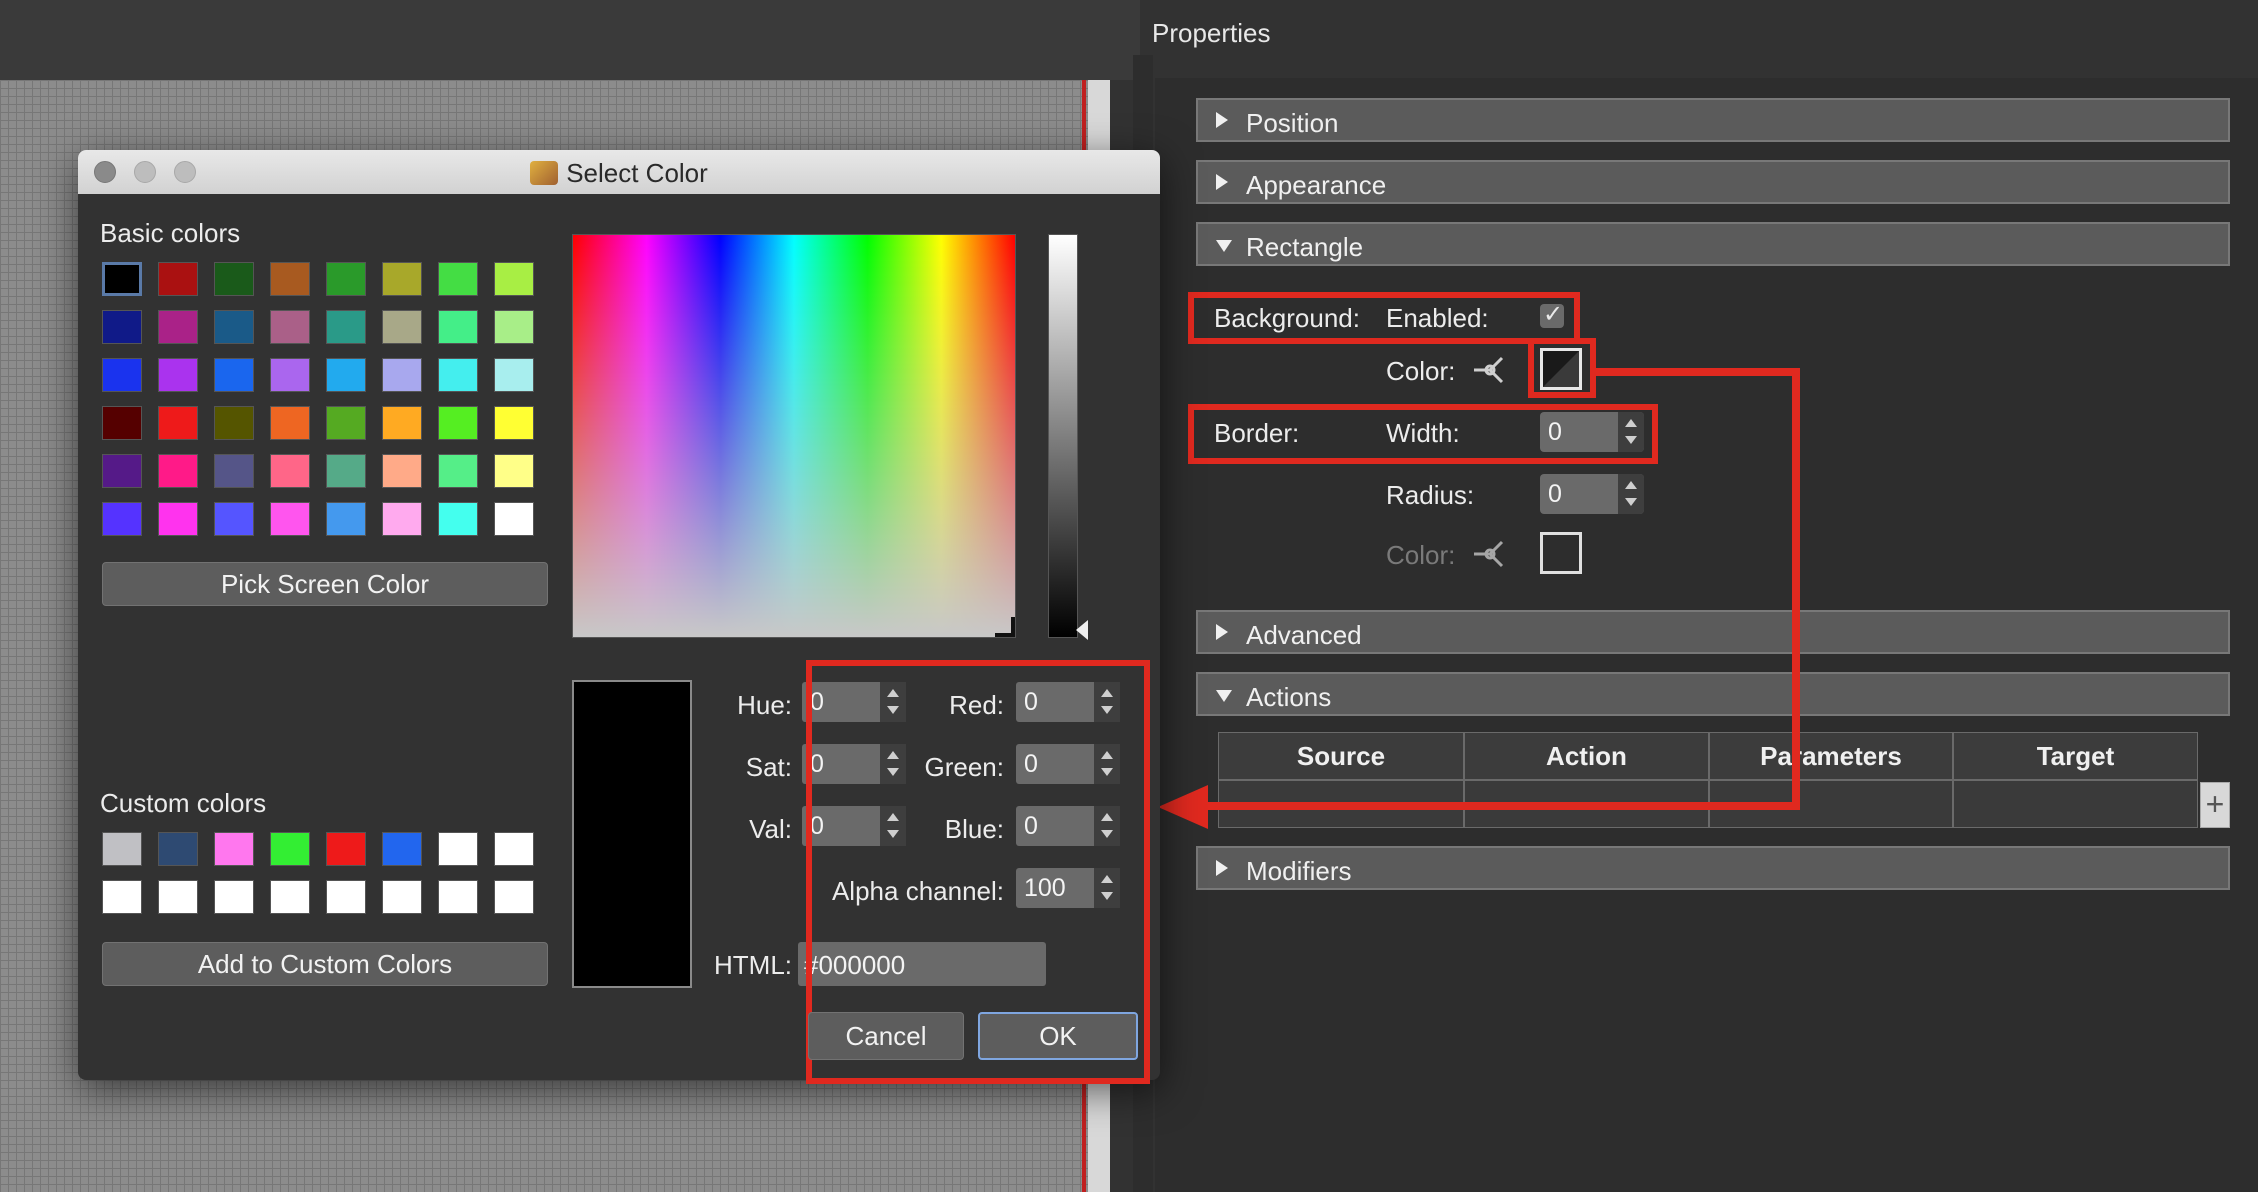 The image size is (2258, 1192). I want to click on column-header-source: Source, so click(1341, 756).